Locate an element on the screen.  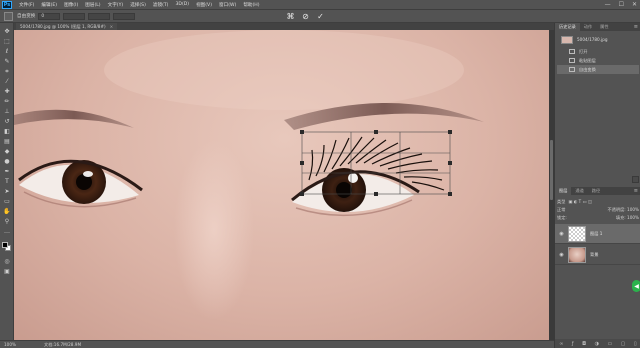
layer-row: ◉ 图层 1 is located at coordinates (597, 234).